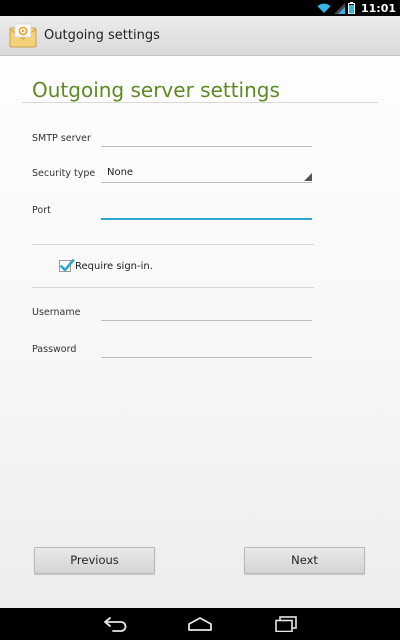 The width and height of the screenshot is (400, 640). Describe the element at coordinates (116, 624) in the screenshot. I see `back-icon` at that location.